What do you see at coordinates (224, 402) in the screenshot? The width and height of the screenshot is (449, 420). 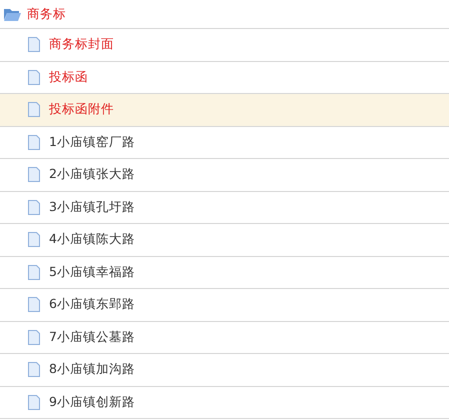 I see `tree-item: 9小庙镇创新路` at bounding box center [224, 402].